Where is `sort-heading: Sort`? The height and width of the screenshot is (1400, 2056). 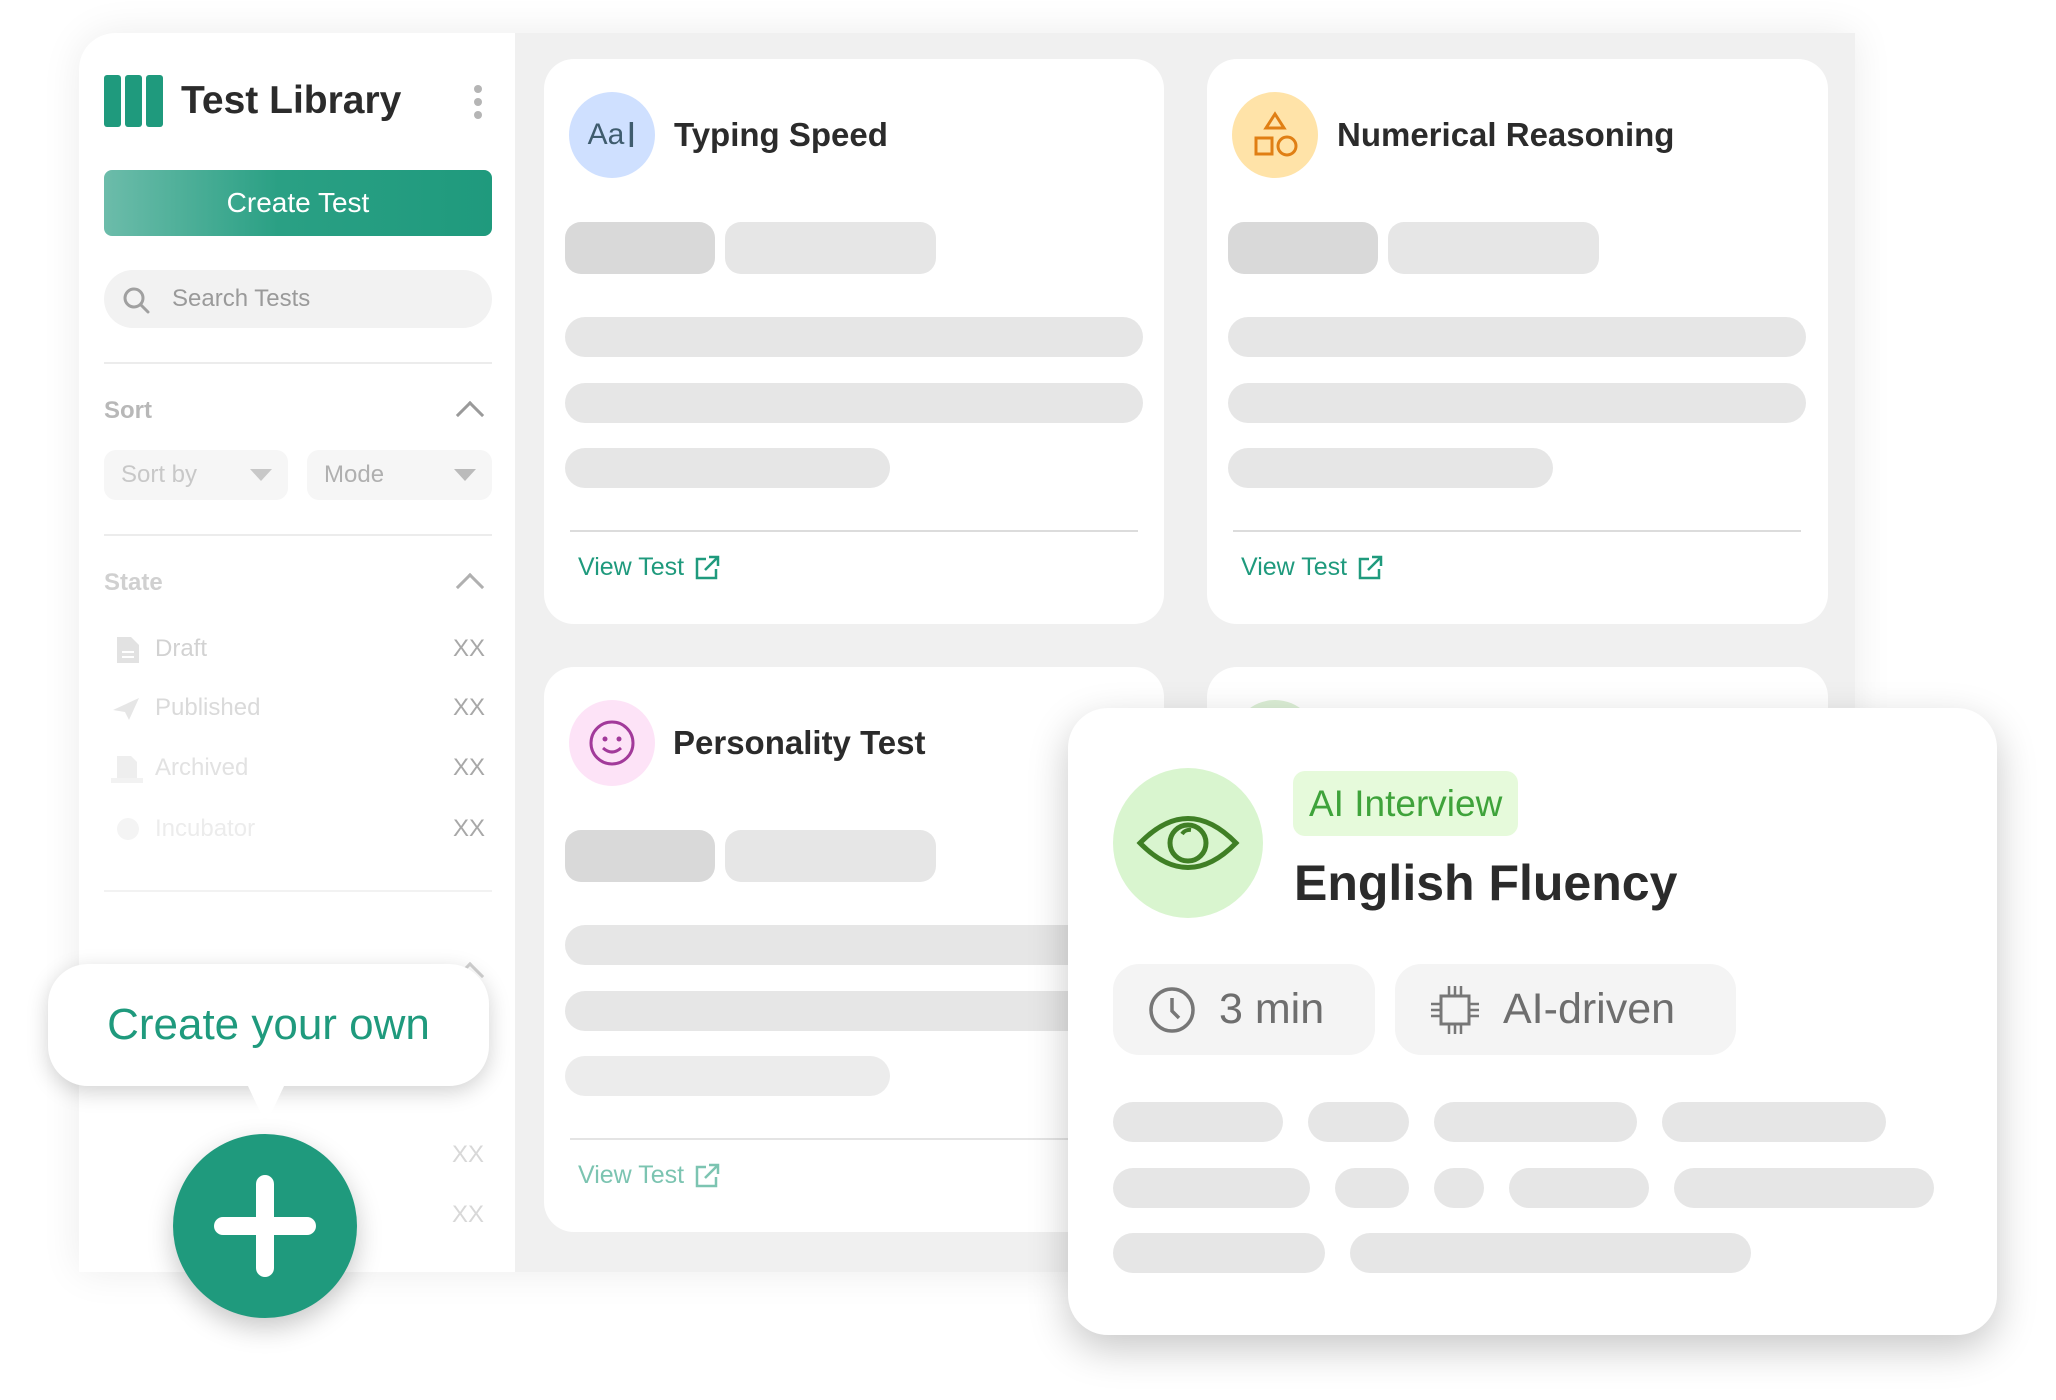
sort-heading: Sort is located at coordinates (128, 410).